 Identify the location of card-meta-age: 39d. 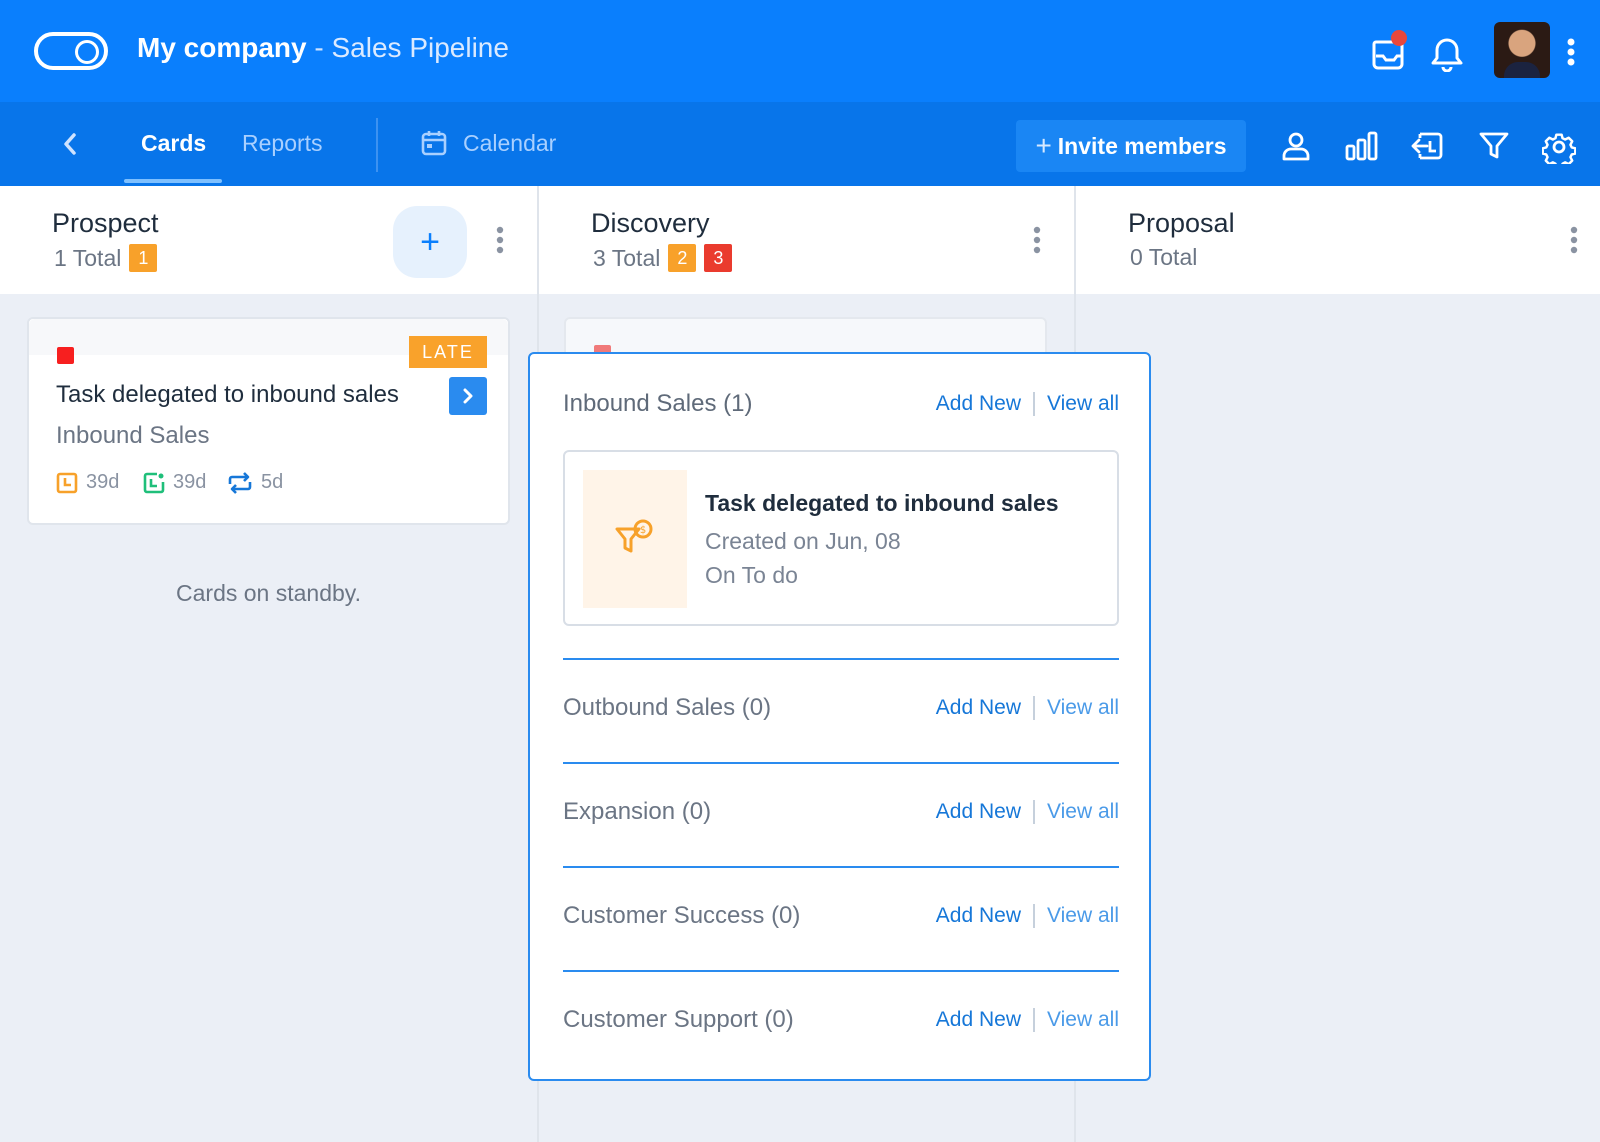
(87, 482).